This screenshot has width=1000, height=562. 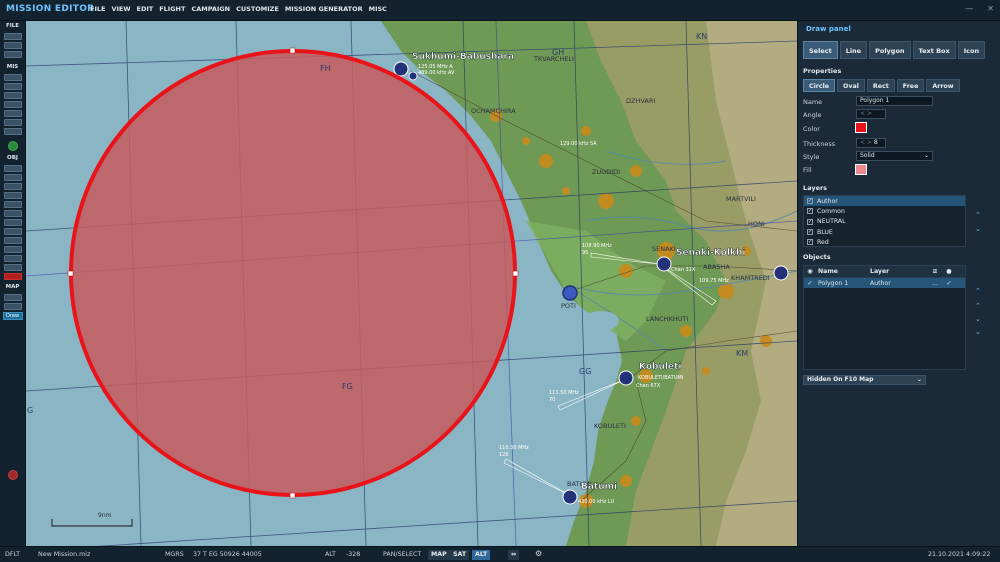 What do you see at coordinates (978, 332) in the screenshot?
I see `move-bottom-icon: ⌄` at bounding box center [978, 332].